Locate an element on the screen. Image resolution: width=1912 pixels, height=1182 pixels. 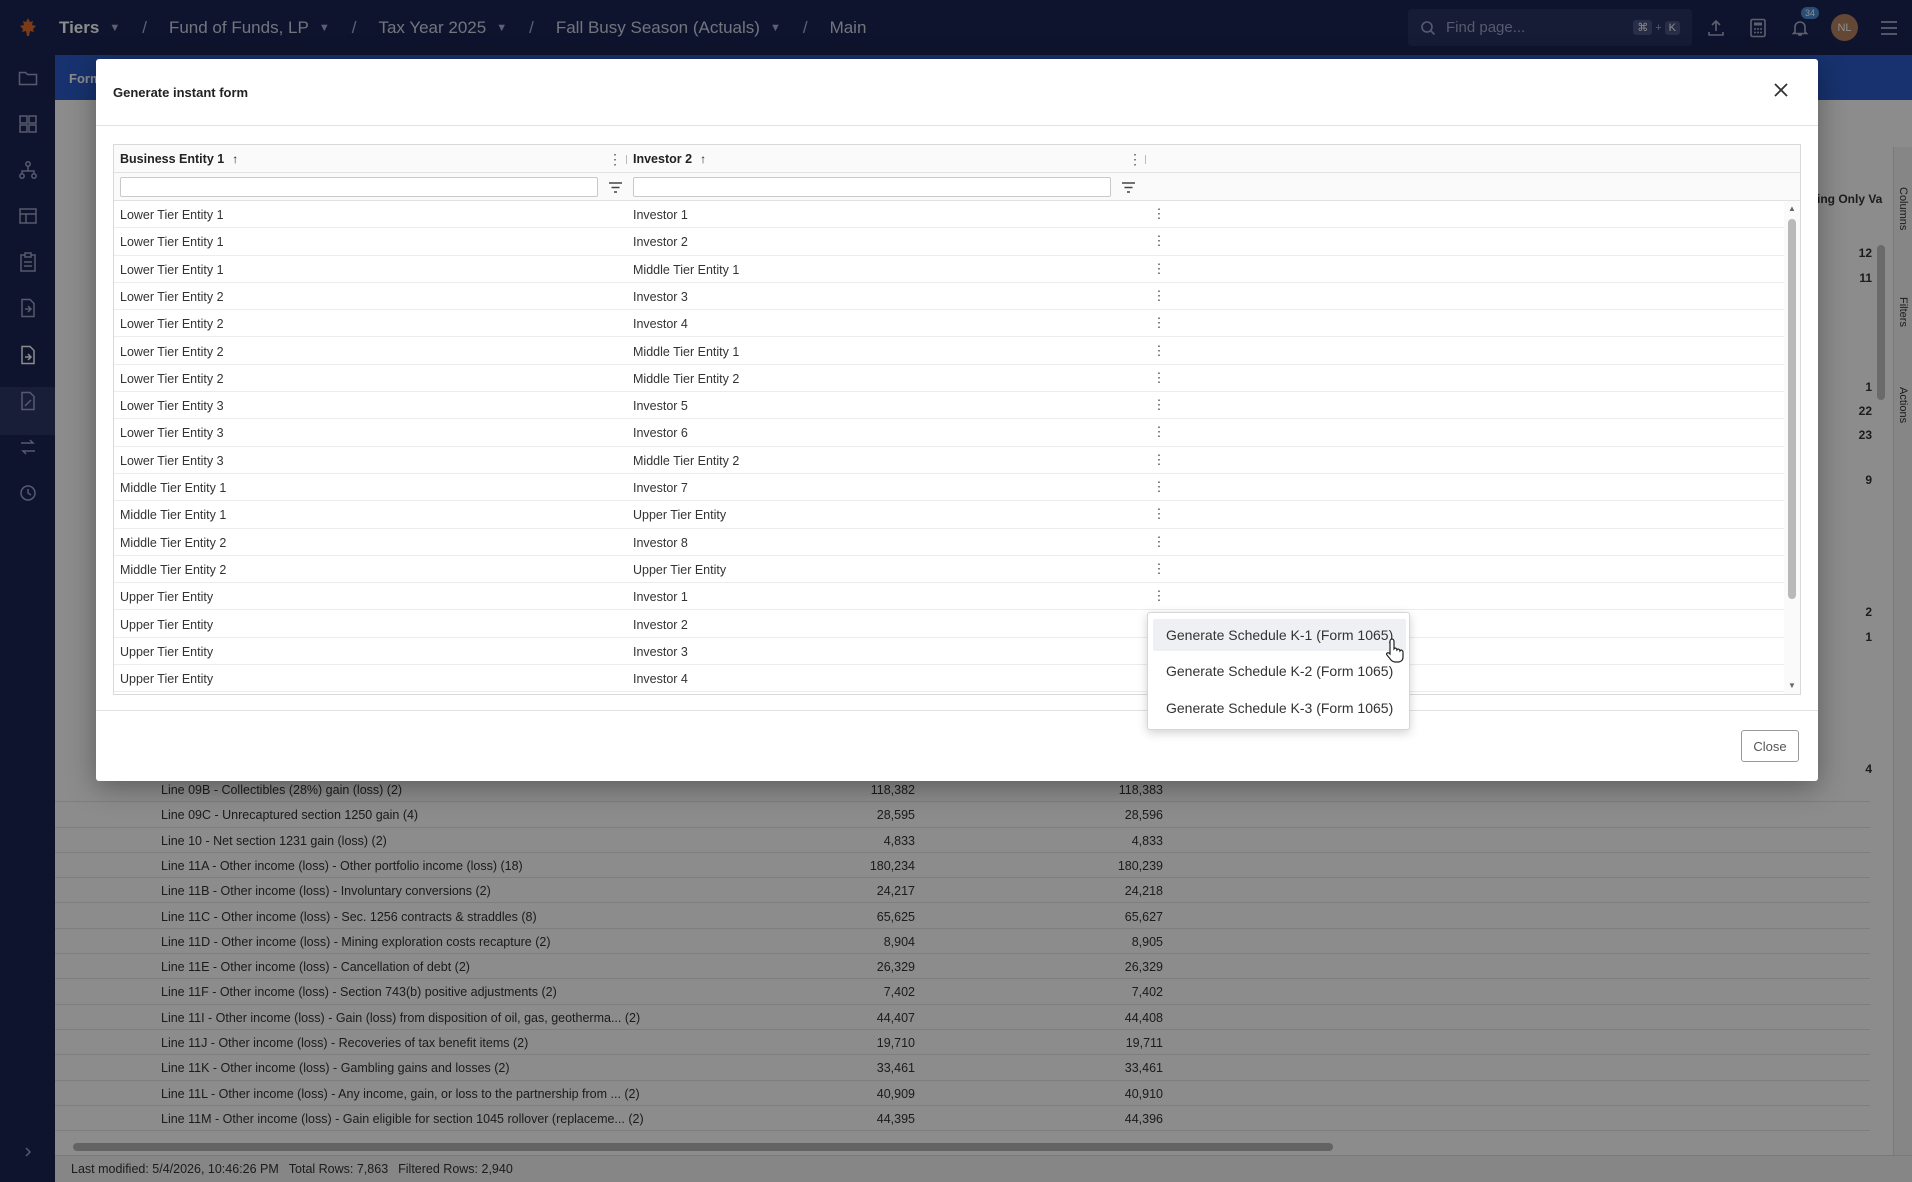
scrollbar-thumb is located at coordinates (1792, 409).